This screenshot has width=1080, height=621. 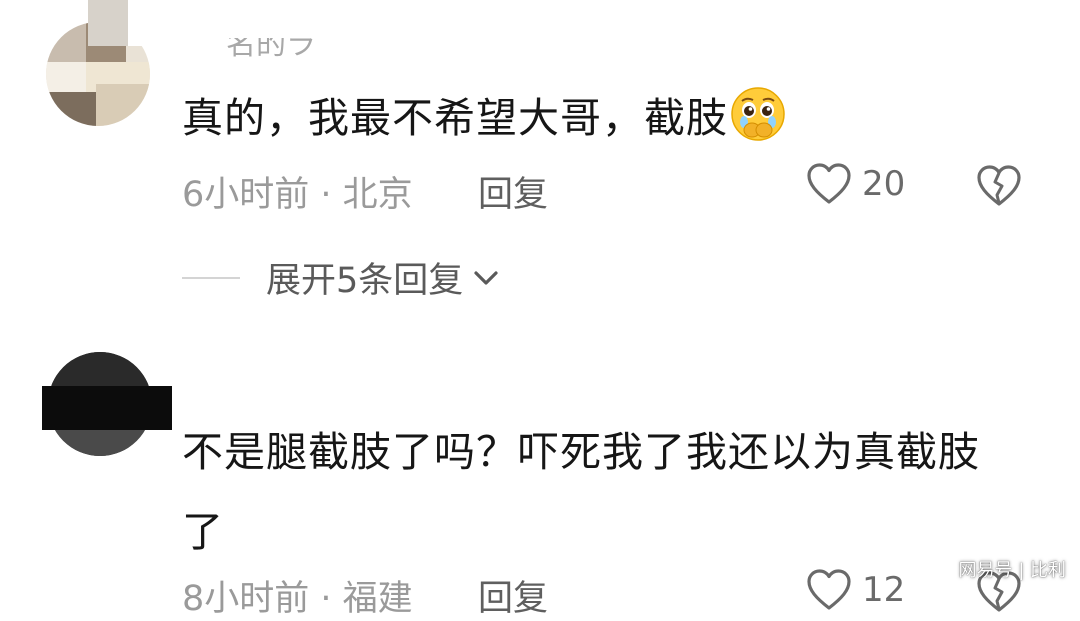 I want to click on pleading-face-crying-emoji, so click(x=758, y=114).